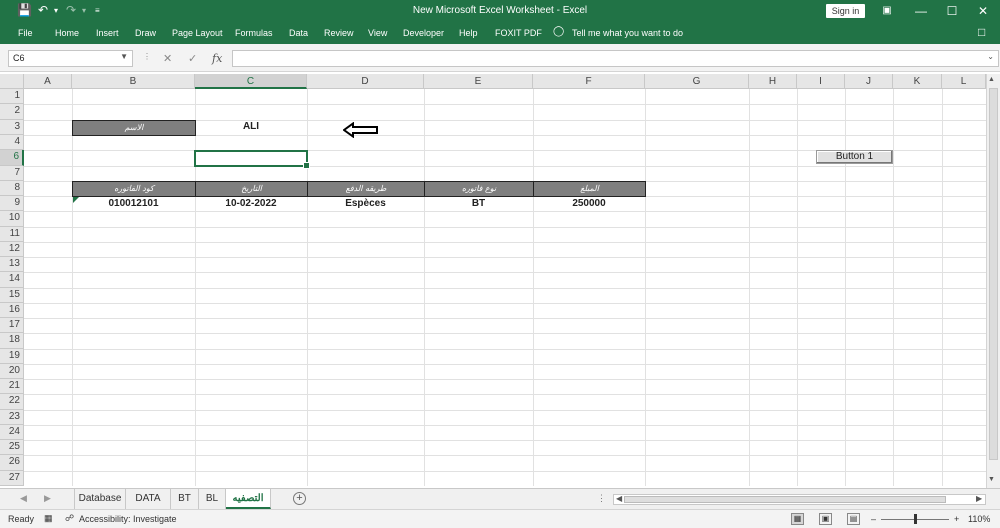  Describe the element at coordinates (12, 127) in the screenshot. I see `row-header-3: 3` at that location.